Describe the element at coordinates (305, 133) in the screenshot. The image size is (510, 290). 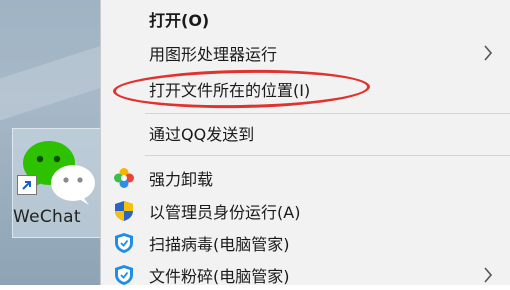
I see `menu-item-send-via-qq: 通过QQ发送到` at that location.